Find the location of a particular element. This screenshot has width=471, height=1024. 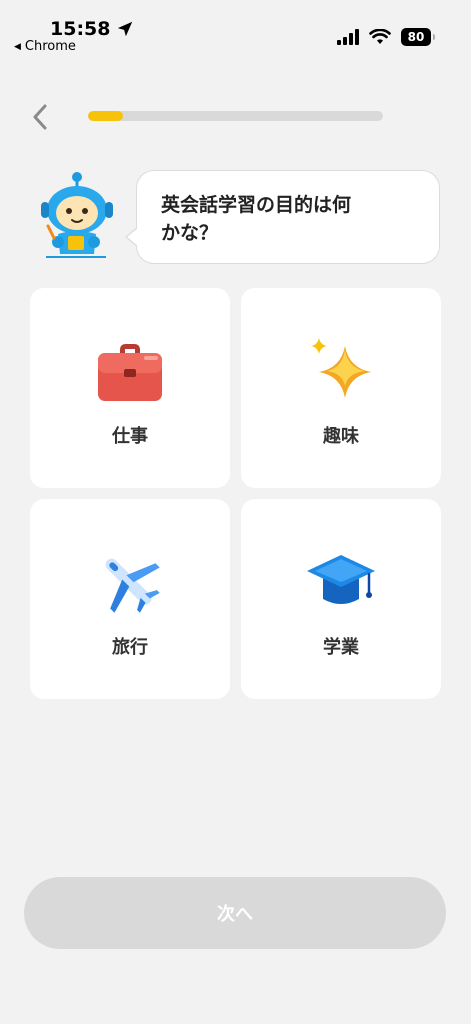

option-card-study: 学業 is located at coordinates (341, 599).